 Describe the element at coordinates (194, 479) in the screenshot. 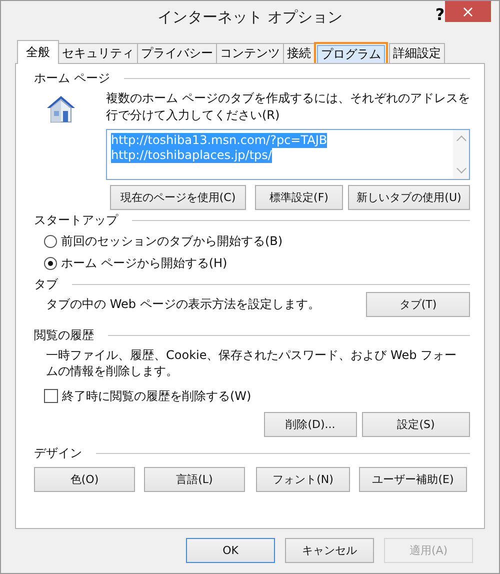

I see `button: 言語(L)` at that location.